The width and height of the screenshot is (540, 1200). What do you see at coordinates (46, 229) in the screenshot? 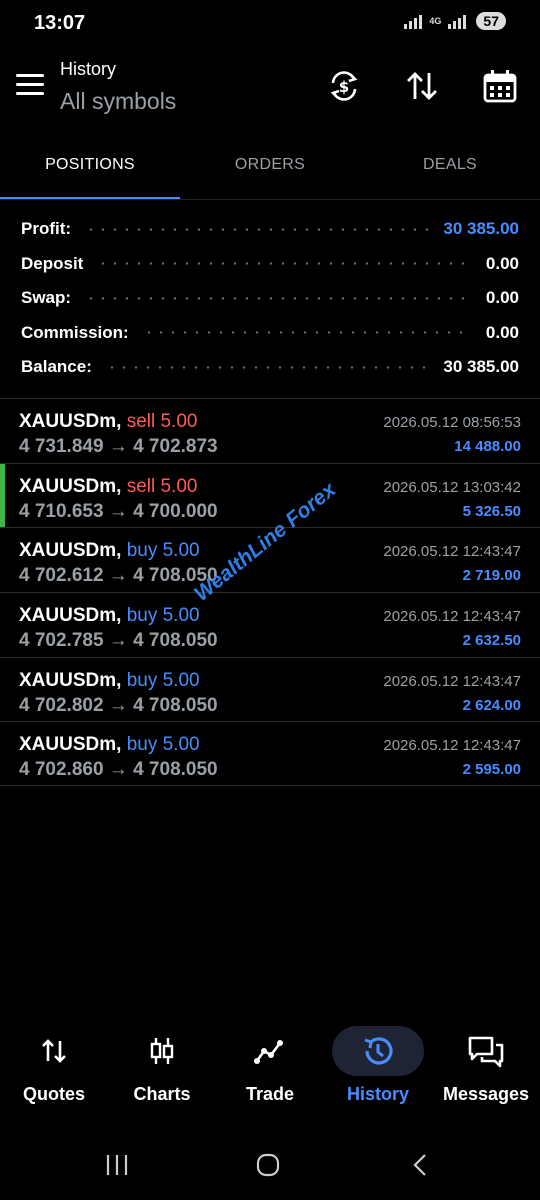
I see `summary-label: Profit:` at bounding box center [46, 229].